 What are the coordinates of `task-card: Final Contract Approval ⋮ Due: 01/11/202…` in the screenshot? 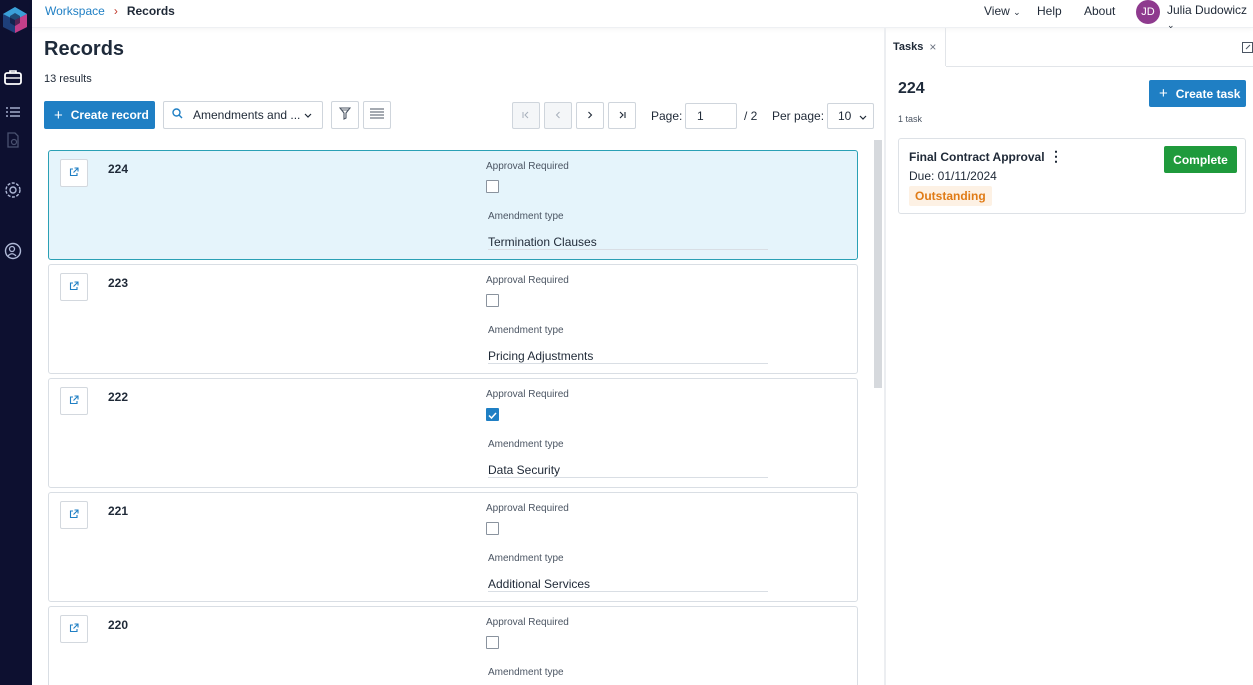 It's located at (1072, 176).